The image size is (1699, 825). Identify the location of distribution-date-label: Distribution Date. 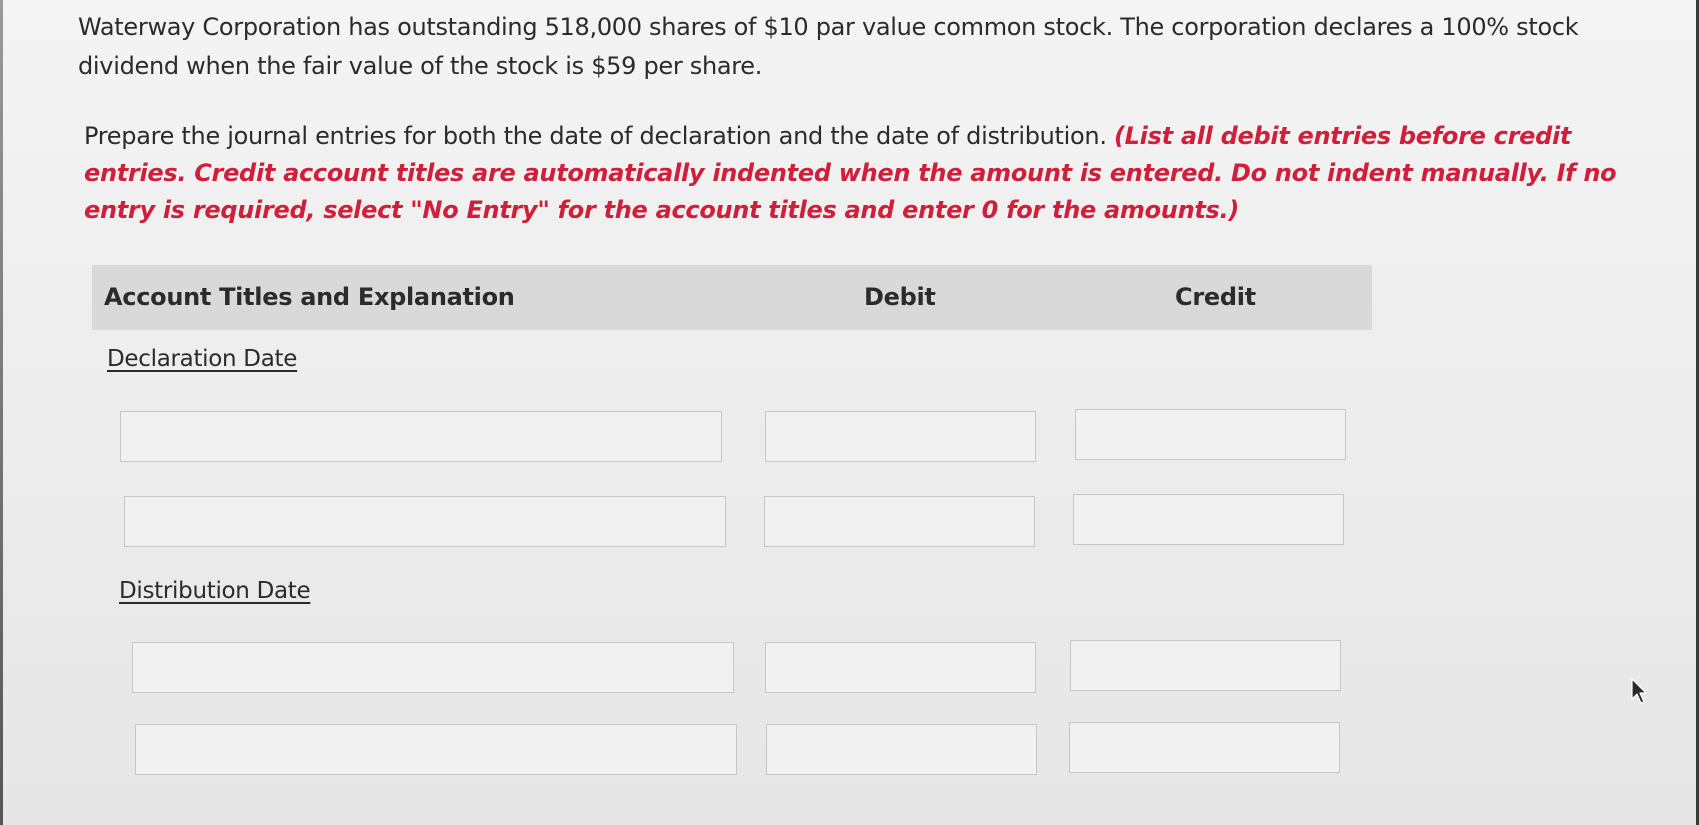
(215, 591).